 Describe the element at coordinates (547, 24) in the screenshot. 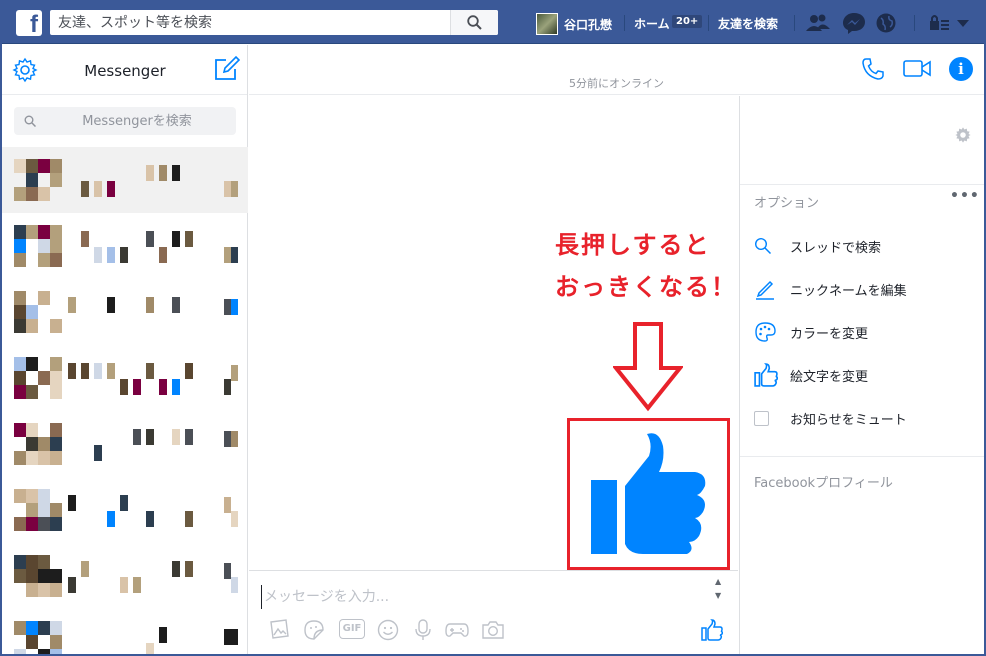

I see `avatar` at that location.